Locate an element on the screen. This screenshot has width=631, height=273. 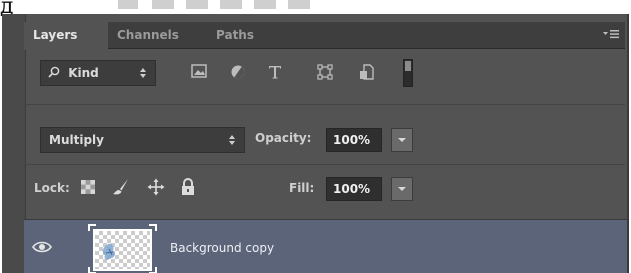
filter-kind-select: Kind is located at coordinates (98, 73).